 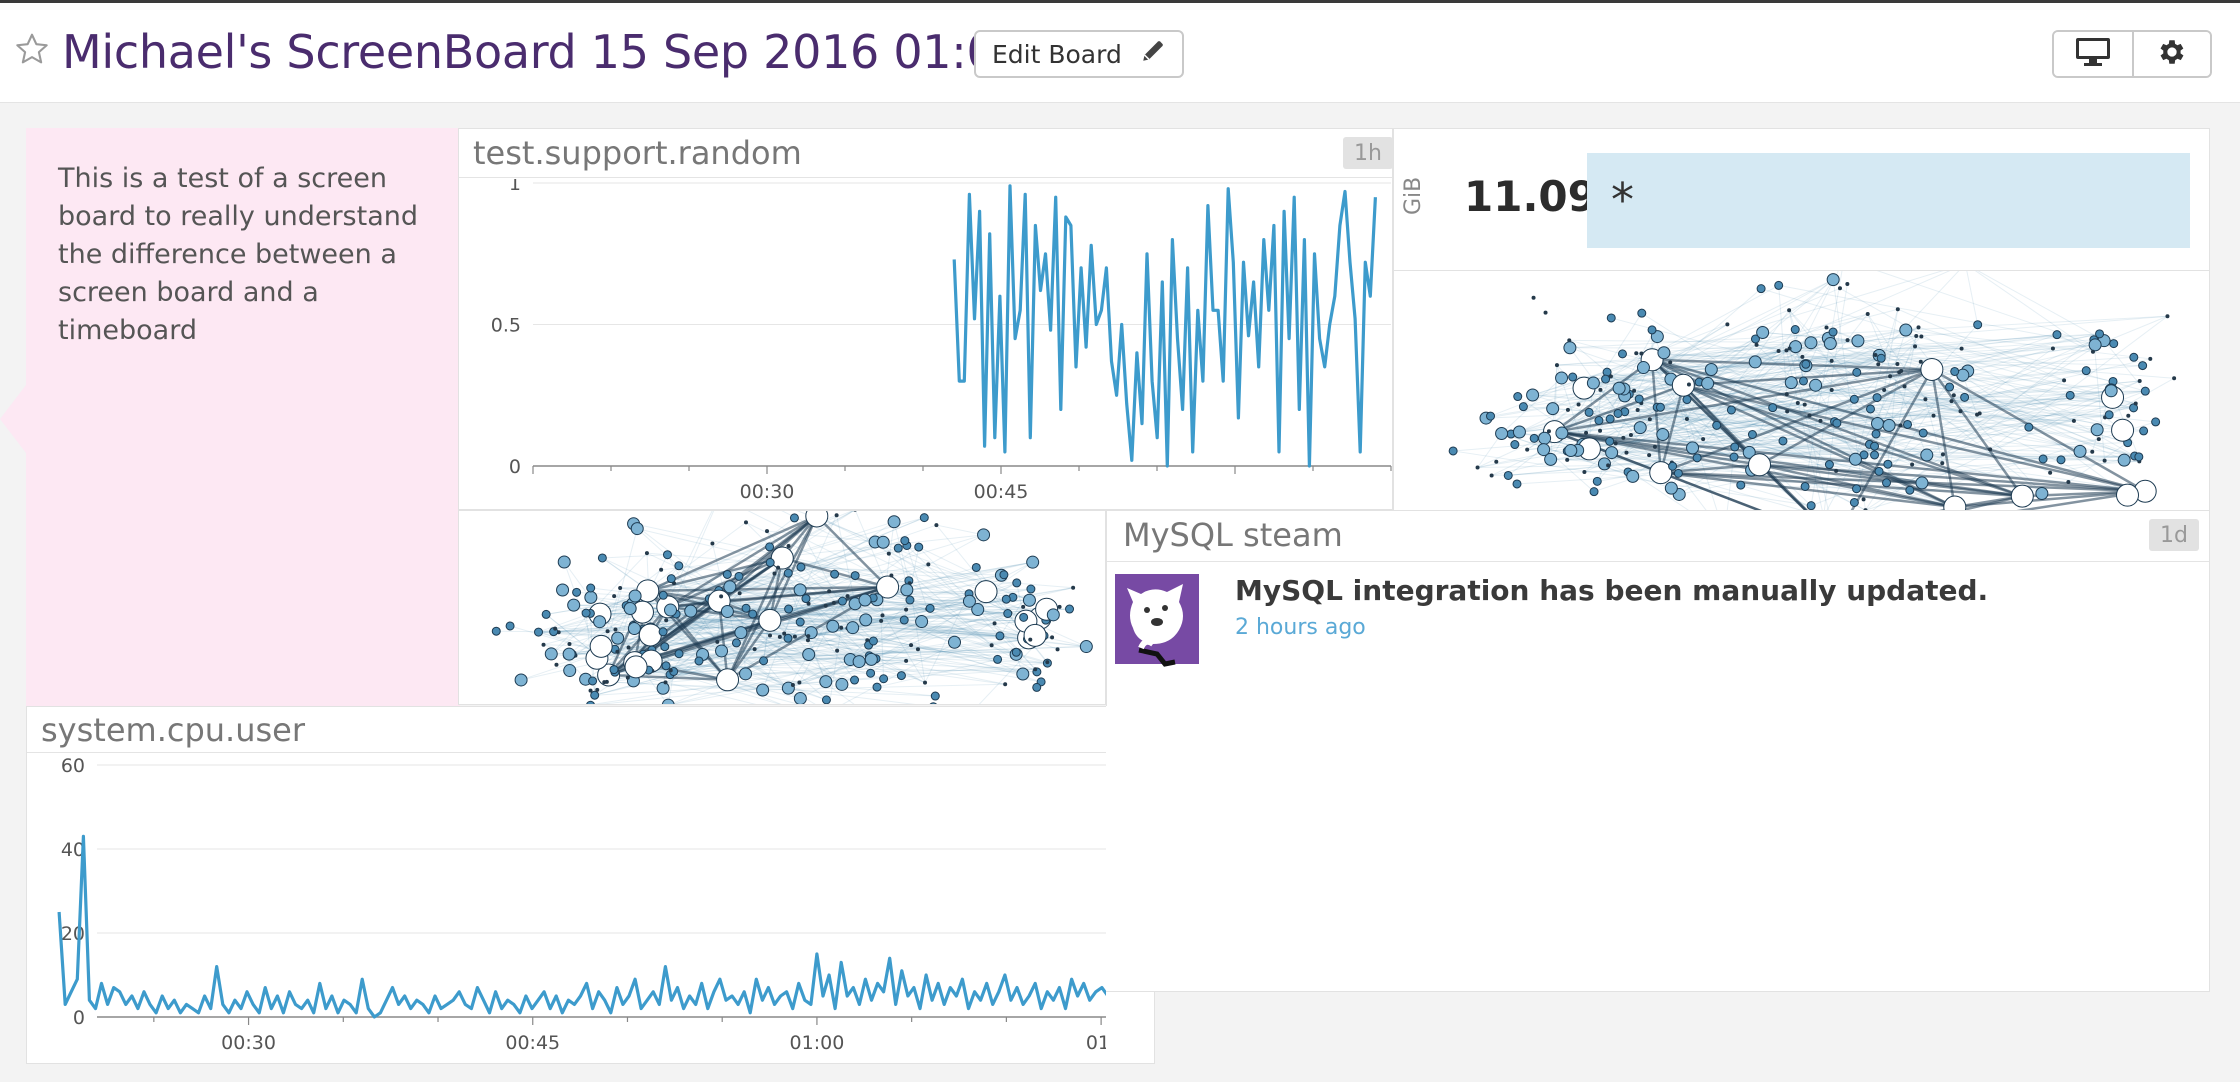 I want to click on widget-title: system.cpu.user, so click(x=173, y=730).